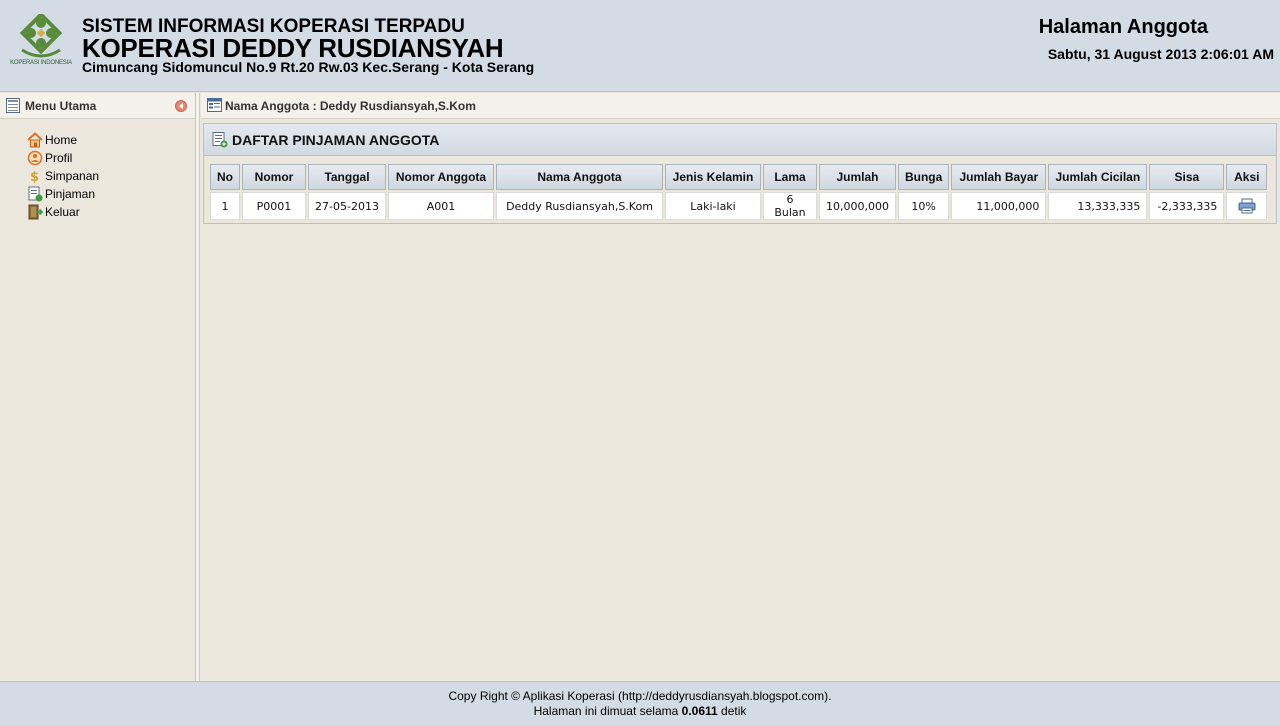  Describe the element at coordinates (923, 206) in the screenshot. I see `cell-bunga: 10%` at that location.